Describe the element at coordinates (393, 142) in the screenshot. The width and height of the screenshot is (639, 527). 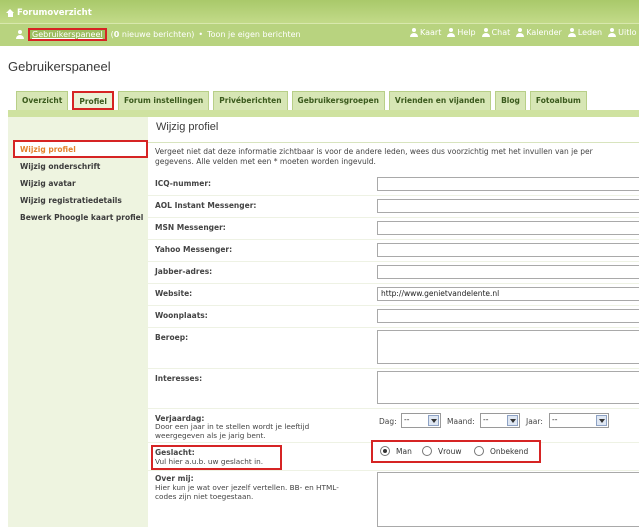
I see `form-divider` at that location.